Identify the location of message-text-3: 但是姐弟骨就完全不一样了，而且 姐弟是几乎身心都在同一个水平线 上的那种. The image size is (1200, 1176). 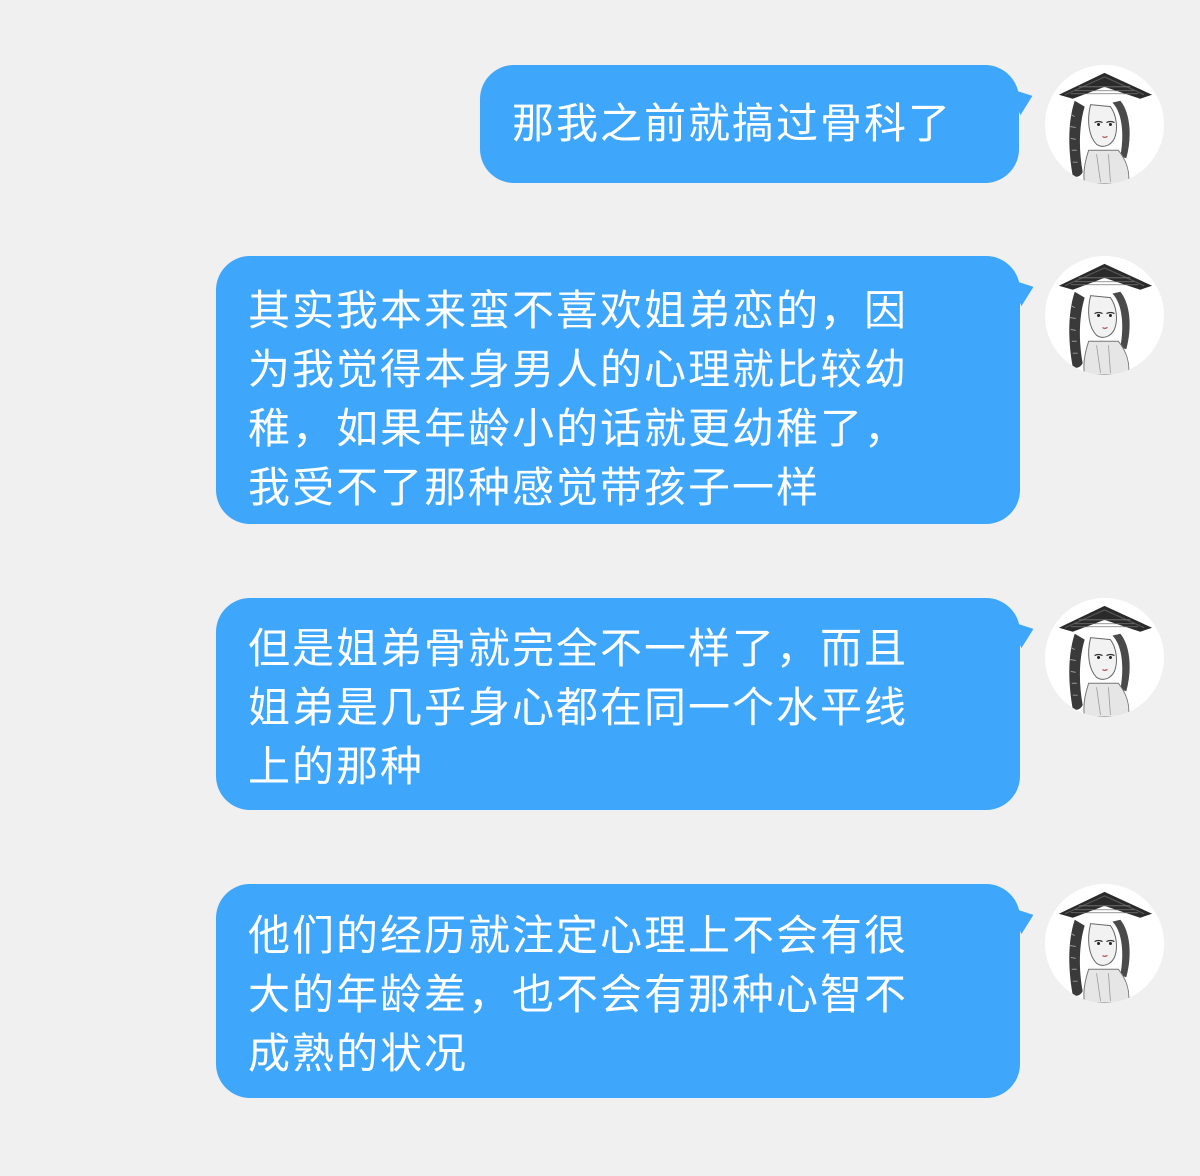
(578, 707).